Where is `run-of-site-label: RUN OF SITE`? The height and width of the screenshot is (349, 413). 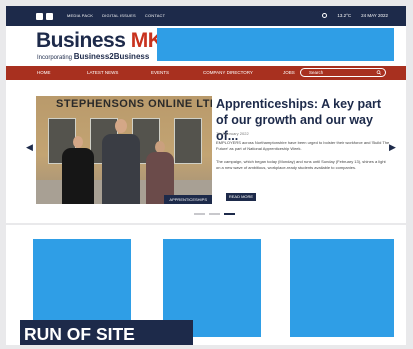
run-of-site-label: RUN OF SITE is located at coordinates (106, 332).